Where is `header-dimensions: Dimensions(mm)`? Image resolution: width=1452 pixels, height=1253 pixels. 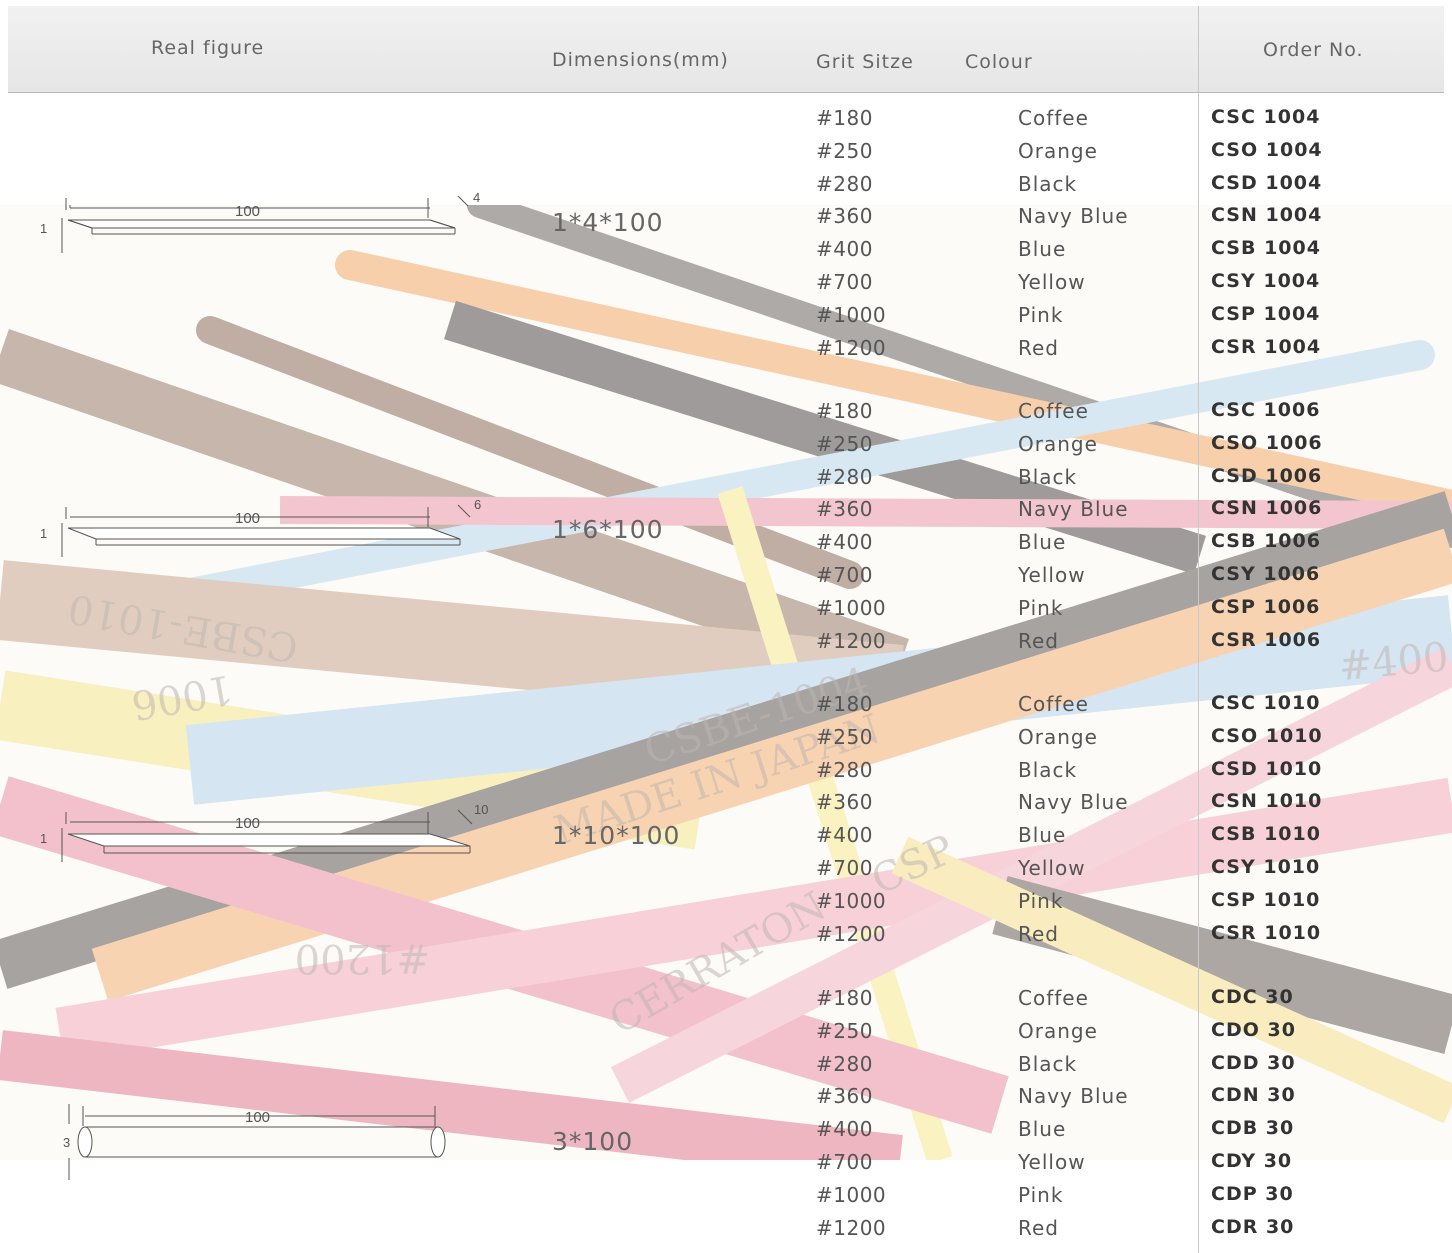
header-dimensions: Dimensions(mm) is located at coordinates (640, 60).